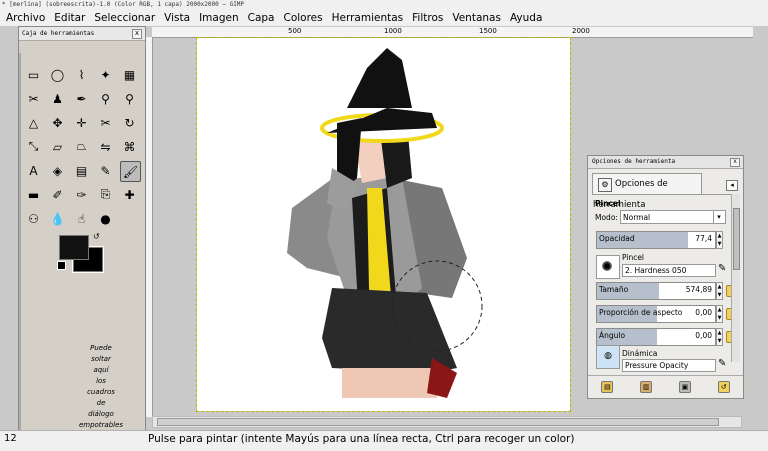 This screenshot has height=451, width=768. Describe the element at coordinates (57, 98) in the screenshot. I see `foreground-select-icon: ♟` at that location.